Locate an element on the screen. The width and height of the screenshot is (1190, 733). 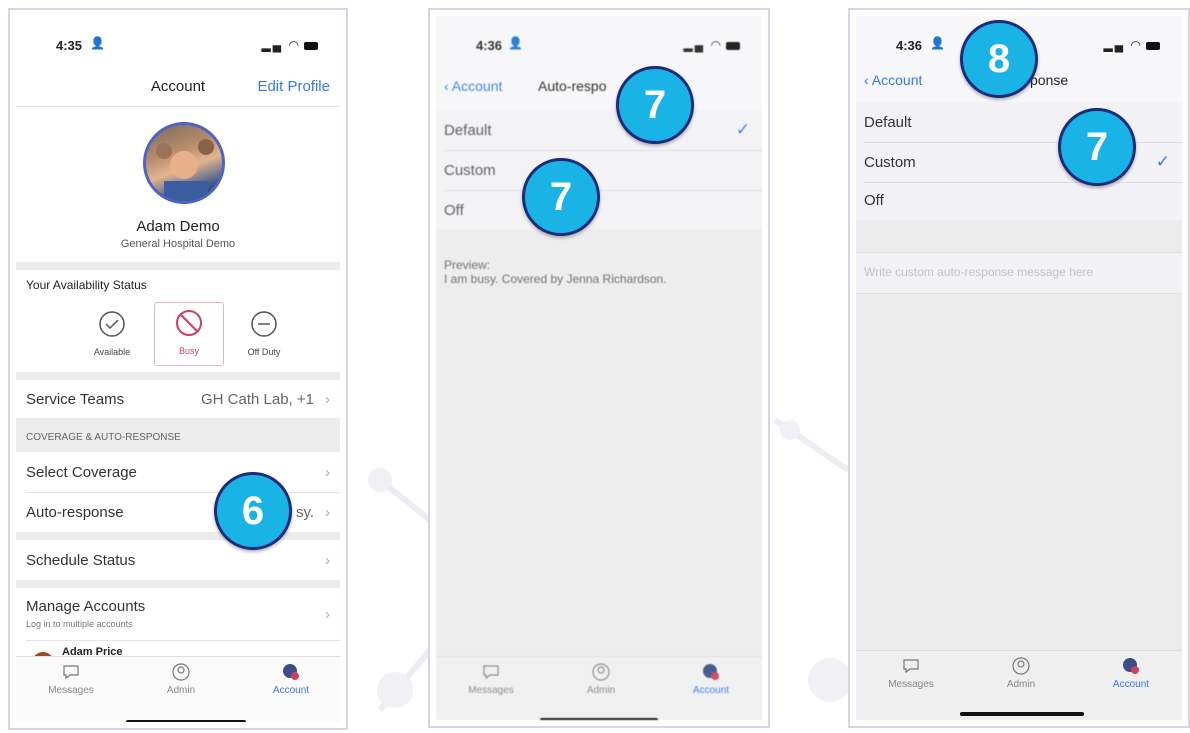
manage-accounts-label: Manage Accounts is located at coordinates (86, 606).